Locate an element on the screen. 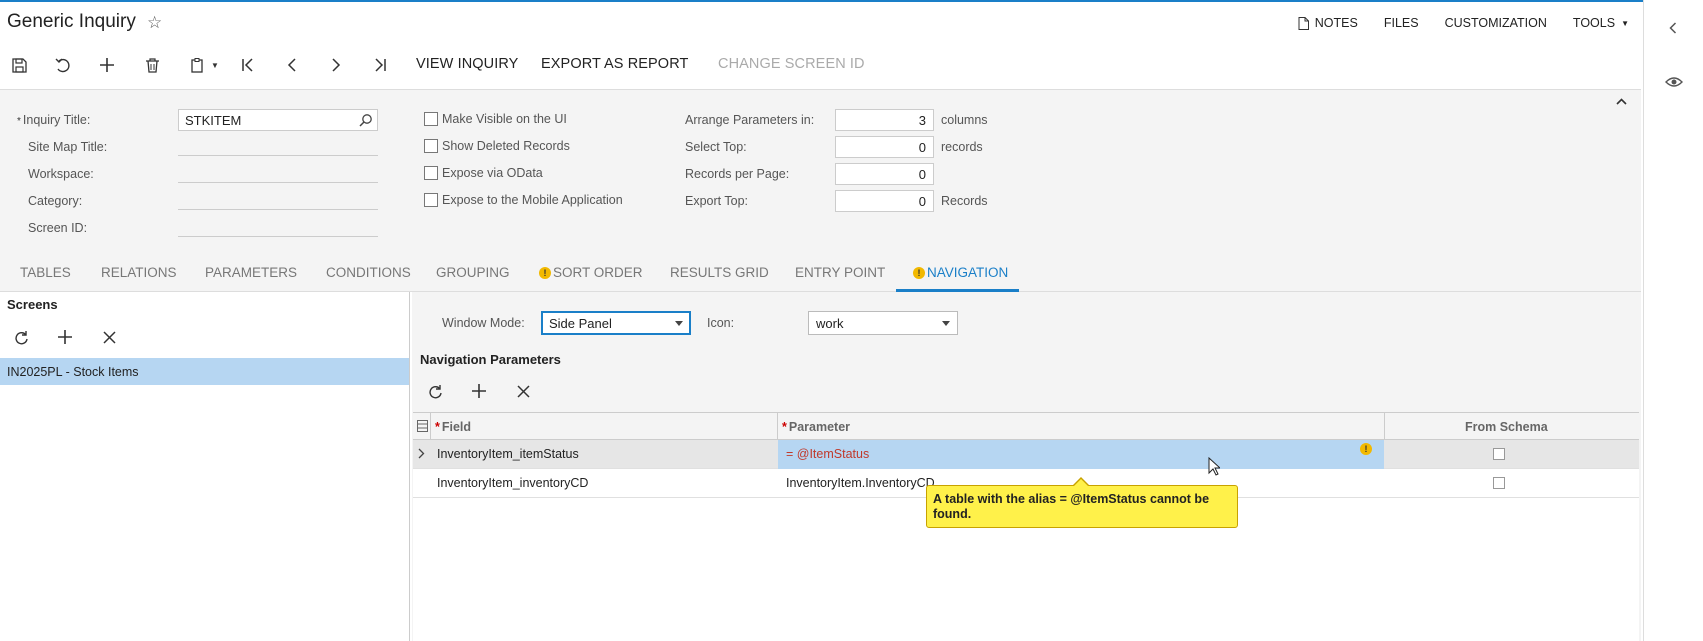 Image resolution: width=1703 pixels, height=641 pixels. select-top-input: 0 is located at coordinates (884, 147).